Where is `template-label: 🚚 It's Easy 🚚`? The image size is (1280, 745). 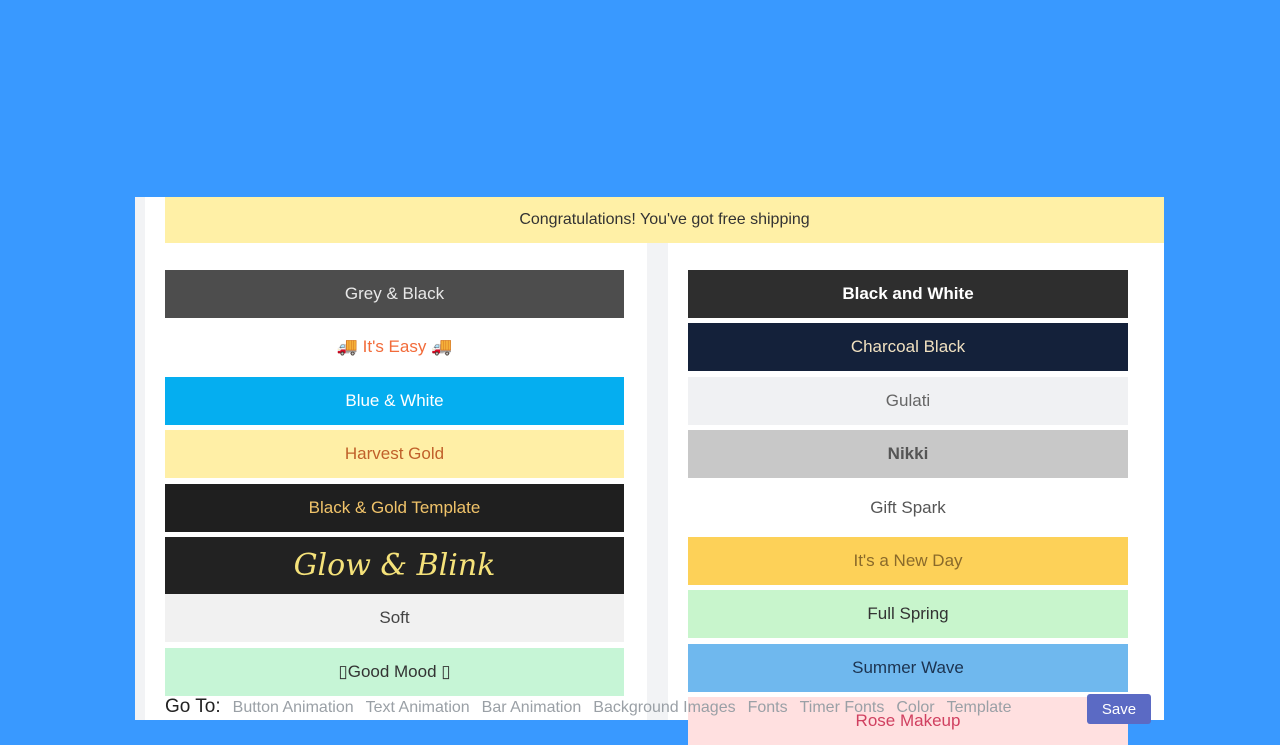 template-label: 🚚 It's Easy 🚚 is located at coordinates (394, 347).